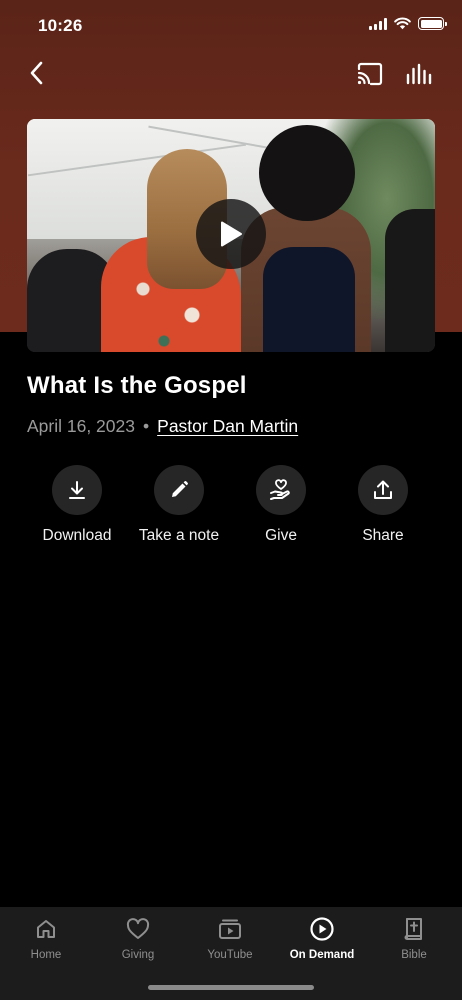  I want to click on cellular-signal-icon, so click(378, 23).